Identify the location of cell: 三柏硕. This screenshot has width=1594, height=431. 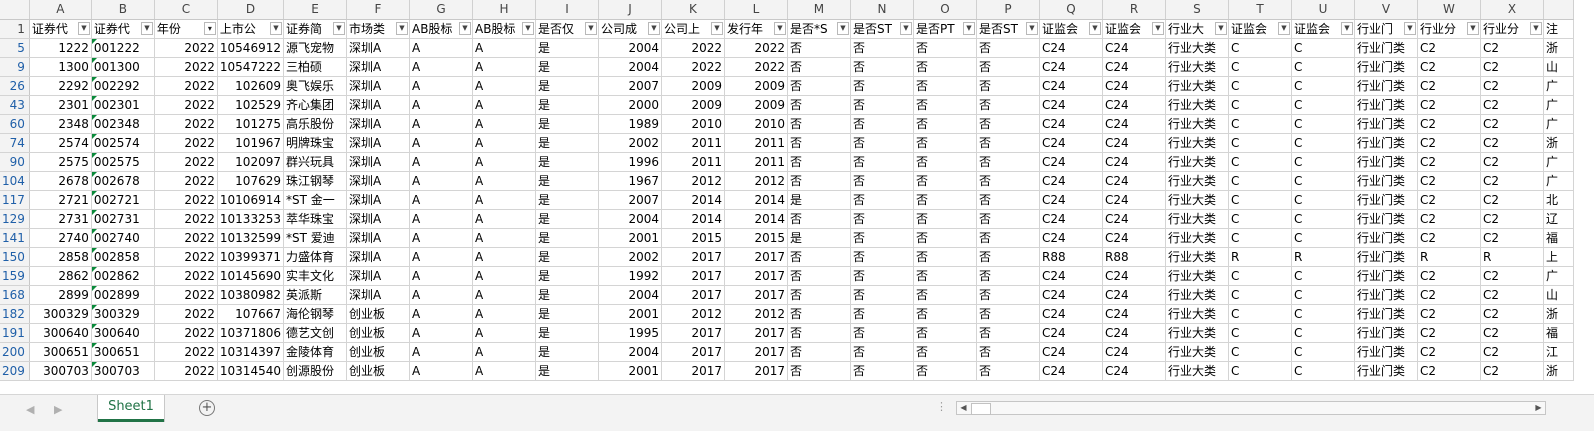
(315, 67).